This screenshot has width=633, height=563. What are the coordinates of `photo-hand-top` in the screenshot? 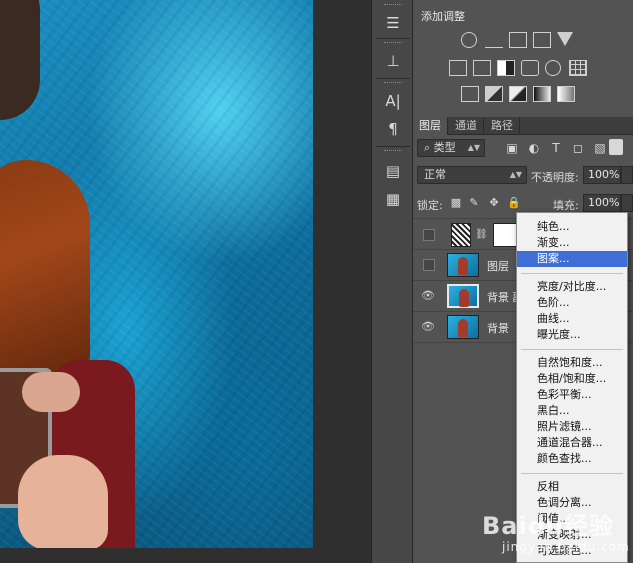 It's located at (51, 392).